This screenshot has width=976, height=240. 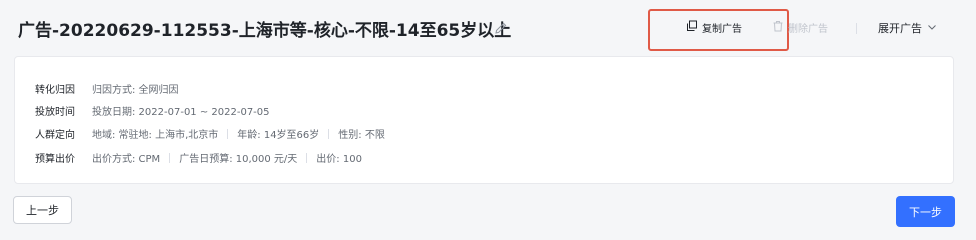 I want to click on header-divider, so click(x=856, y=28).